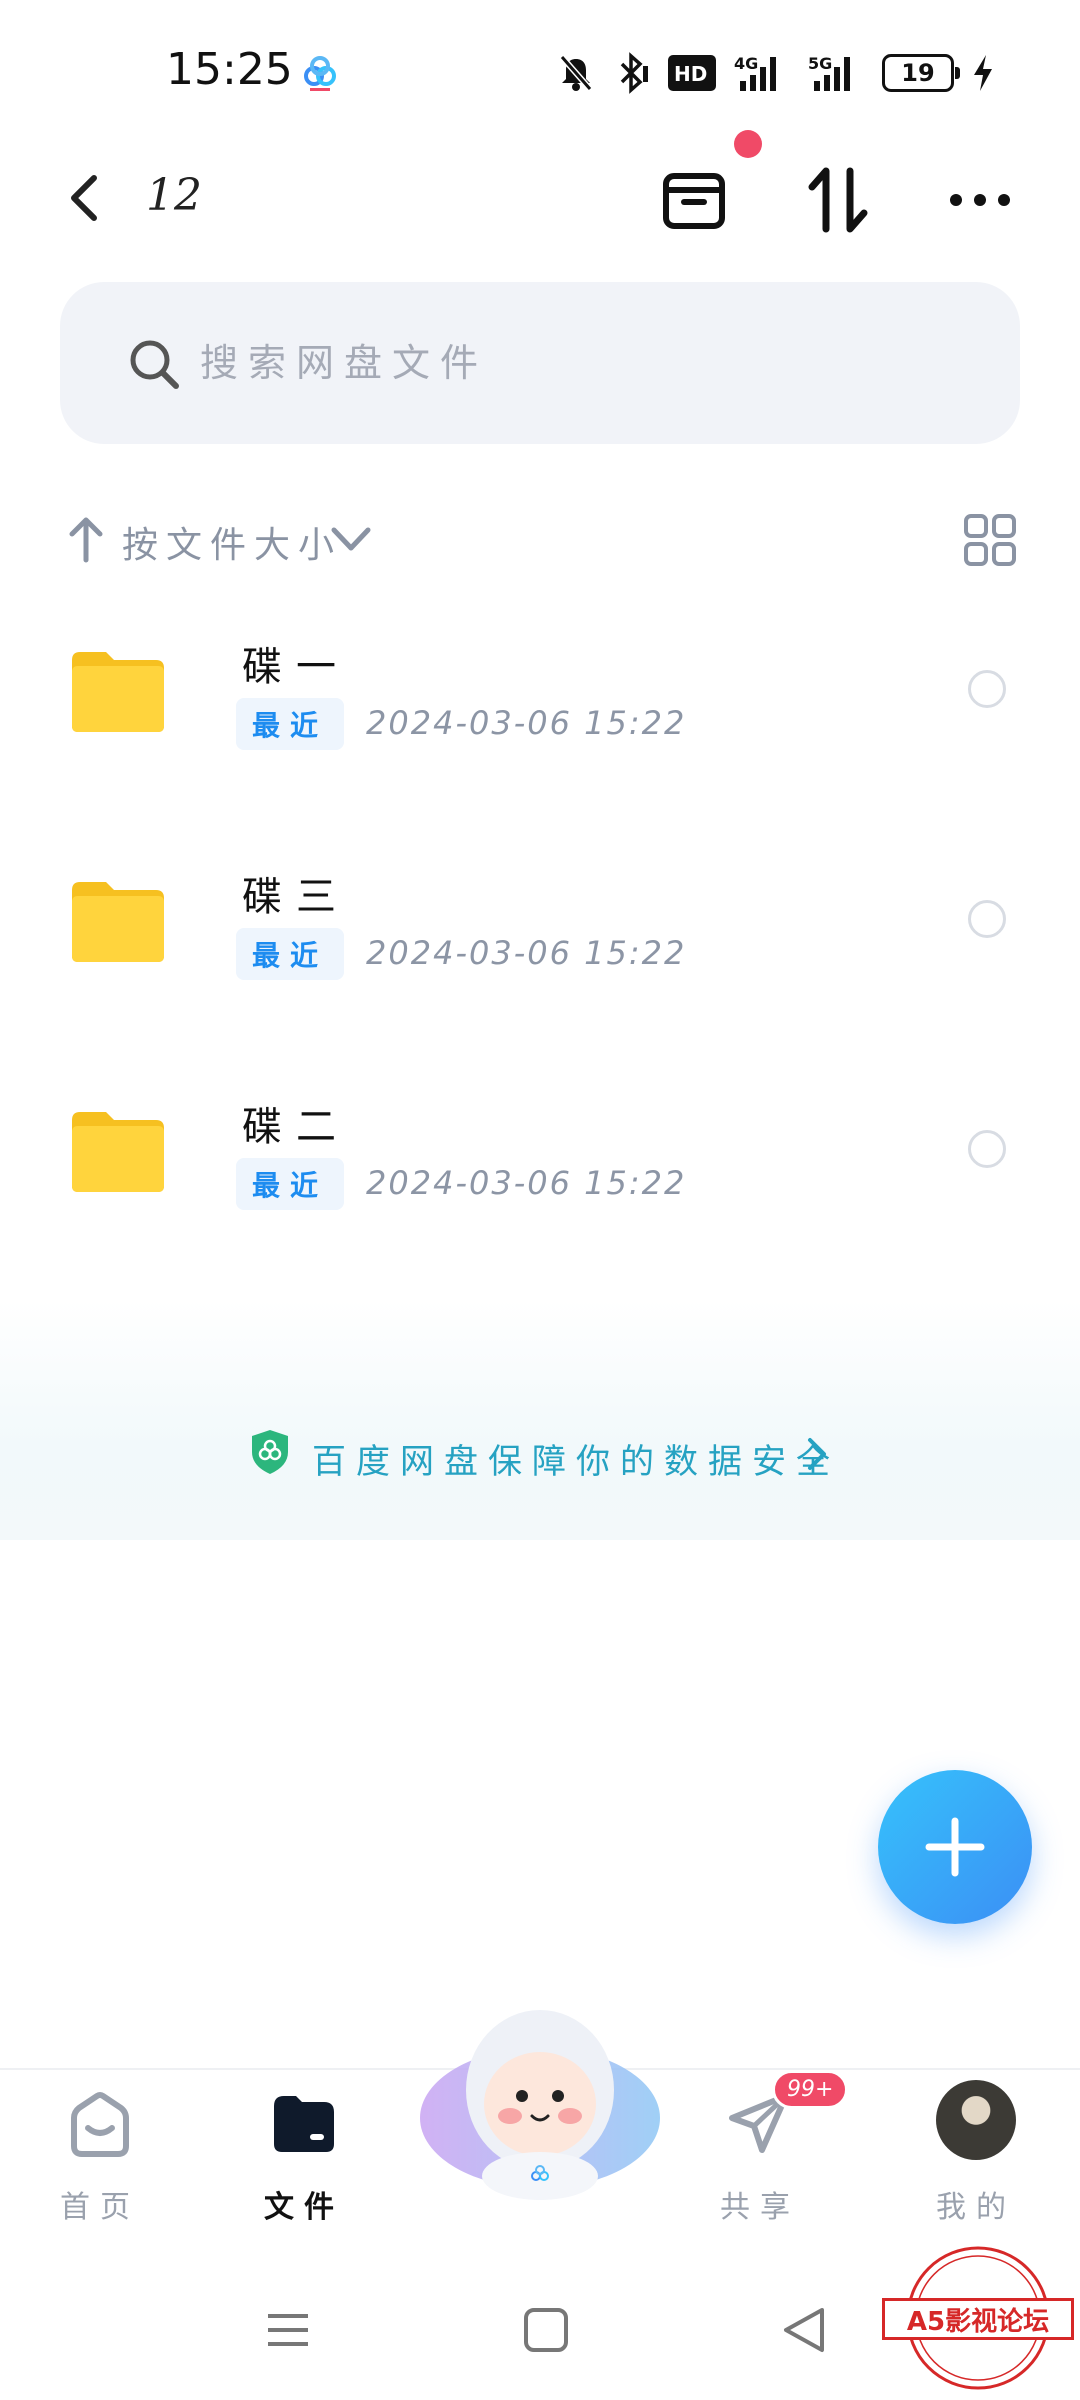 This screenshot has width=1080, height=2400. I want to click on watermark-stamp: A5影视论坛, so click(978, 2316).